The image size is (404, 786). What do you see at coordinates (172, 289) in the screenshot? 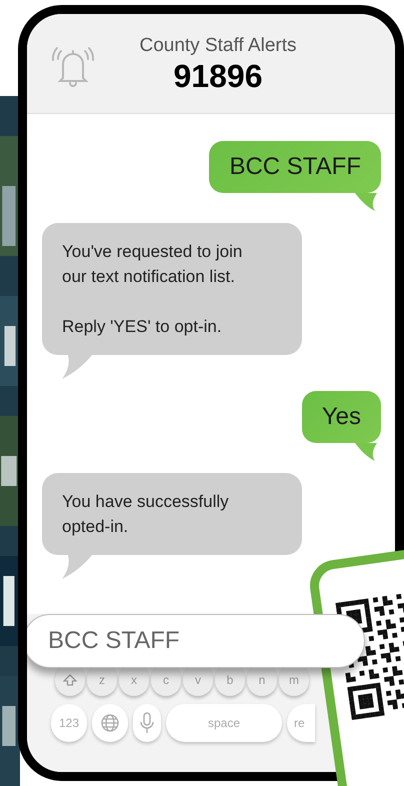
I see `received-message-bubble: You've requested to join our text notification list. Reply 'YES' to opt-in.` at bounding box center [172, 289].